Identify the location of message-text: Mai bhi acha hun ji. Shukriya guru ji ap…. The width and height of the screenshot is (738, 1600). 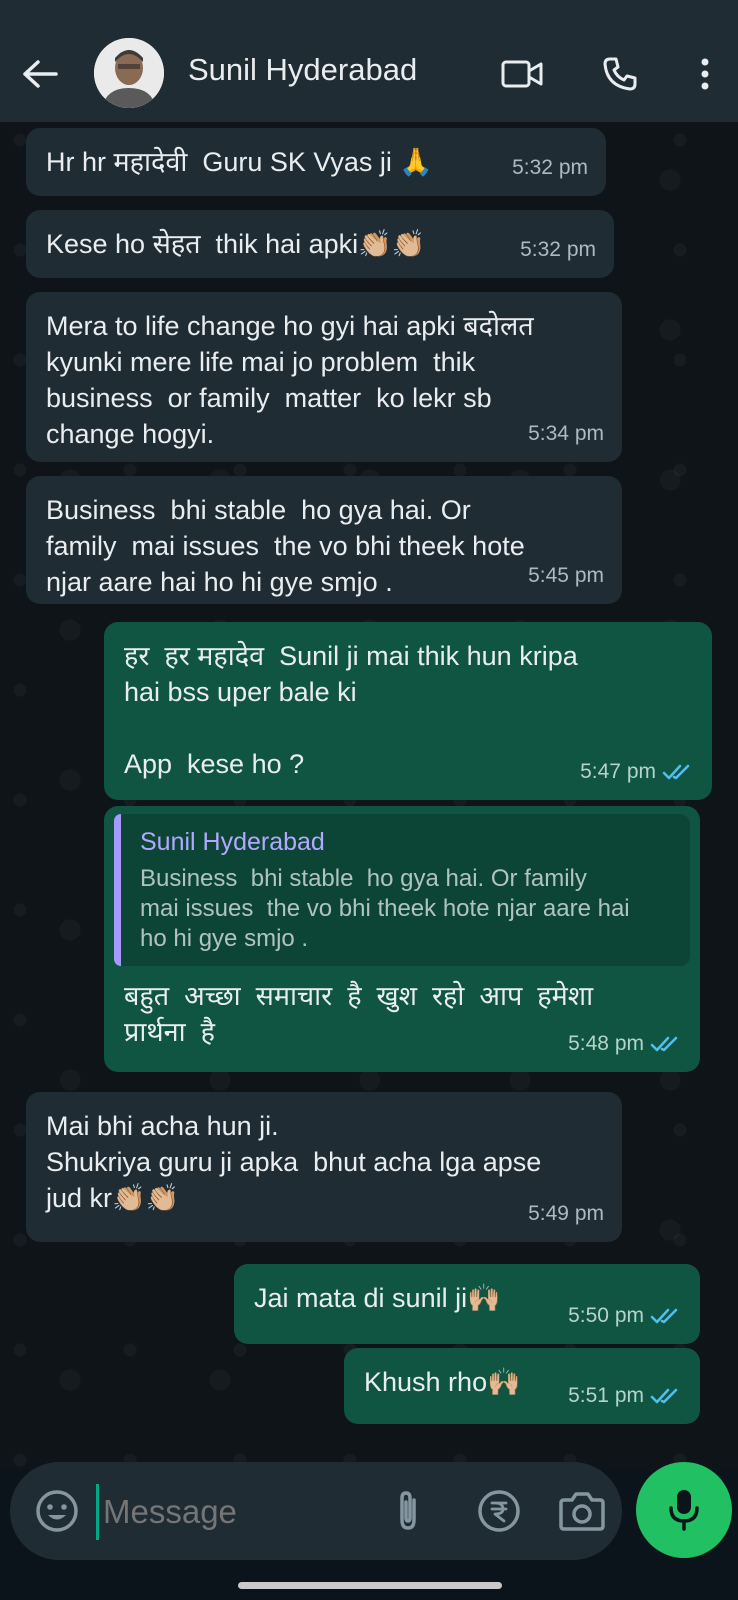
(294, 1162).